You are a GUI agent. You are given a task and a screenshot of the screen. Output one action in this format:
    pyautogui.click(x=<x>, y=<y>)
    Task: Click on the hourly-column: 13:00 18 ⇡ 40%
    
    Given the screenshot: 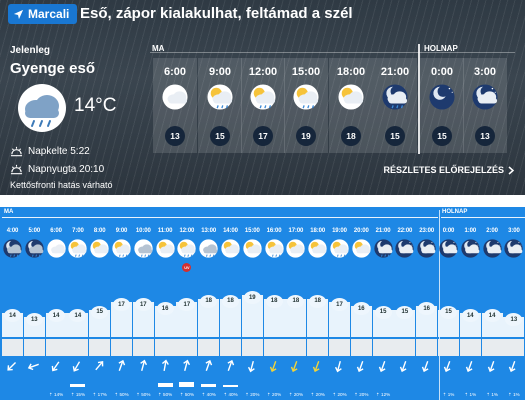 What is the action you would take?
    pyautogui.click(x=209, y=312)
    